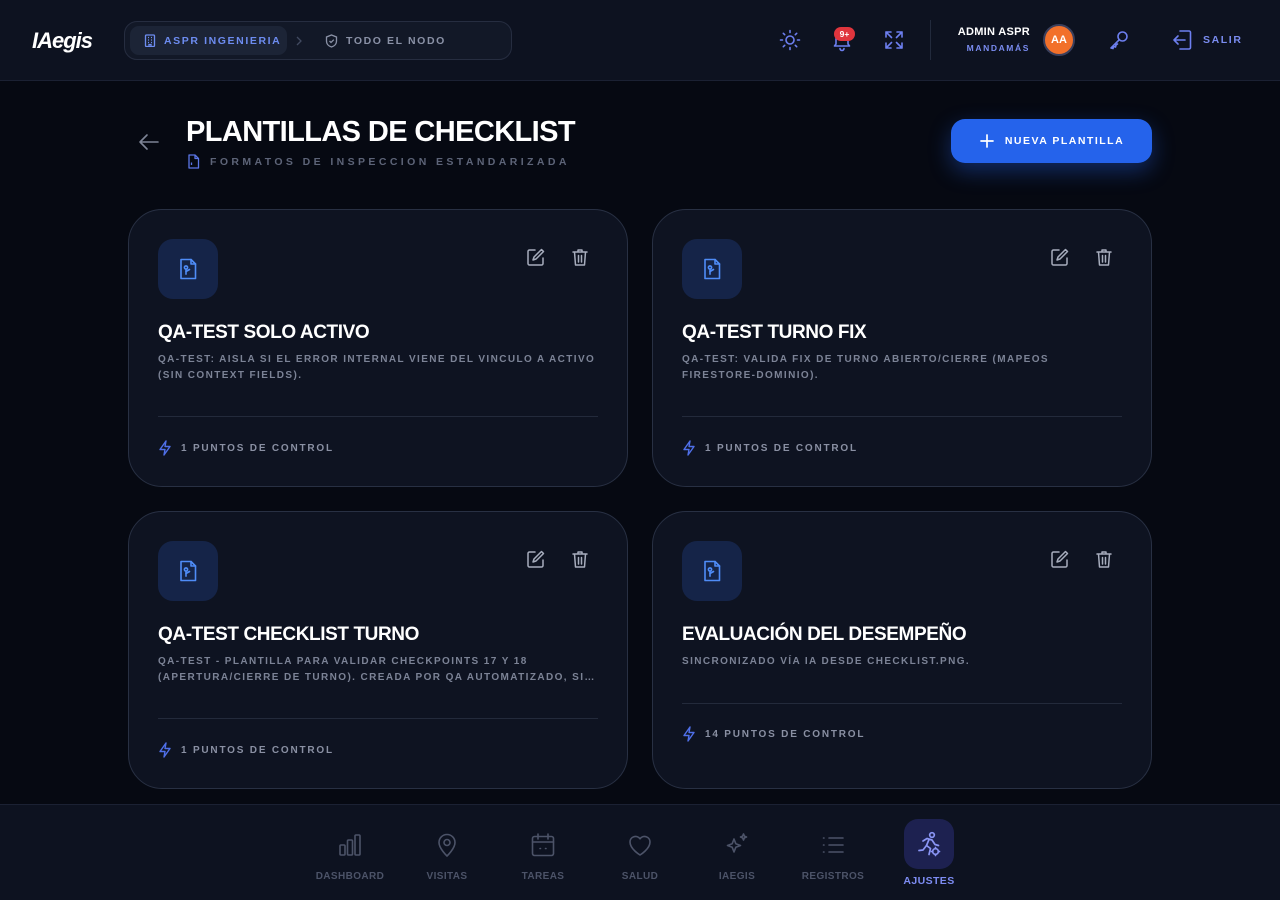 The image size is (1280, 900). I want to click on logout-icon, so click(1182, 40).